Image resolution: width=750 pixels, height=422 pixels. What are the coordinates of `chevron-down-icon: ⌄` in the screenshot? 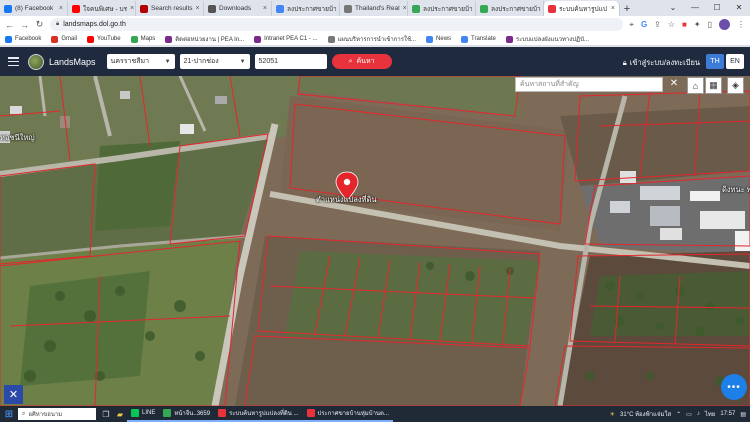 It's located at (673, 8).